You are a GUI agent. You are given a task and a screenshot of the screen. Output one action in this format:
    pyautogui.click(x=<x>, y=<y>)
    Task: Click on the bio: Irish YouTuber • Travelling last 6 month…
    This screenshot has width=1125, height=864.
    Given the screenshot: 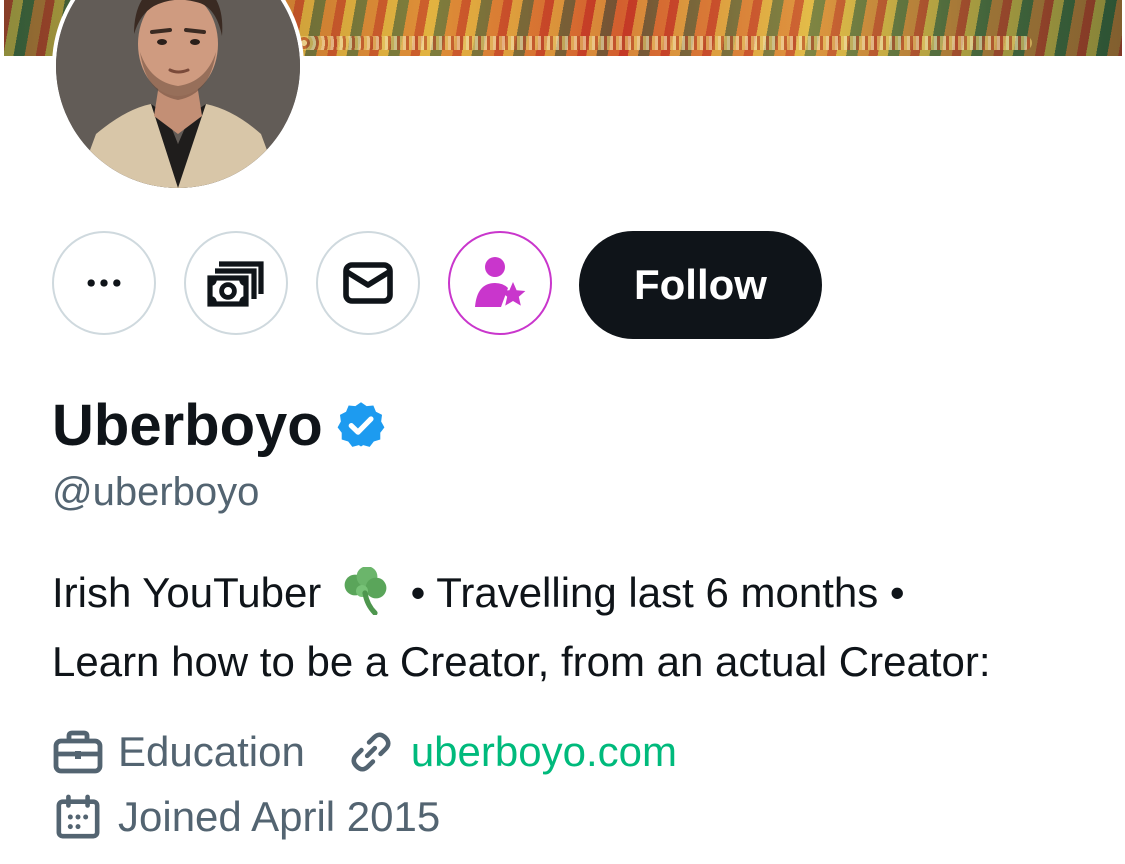 What is the action you would take?
    pyautogui.click(x=582, y=627)
    